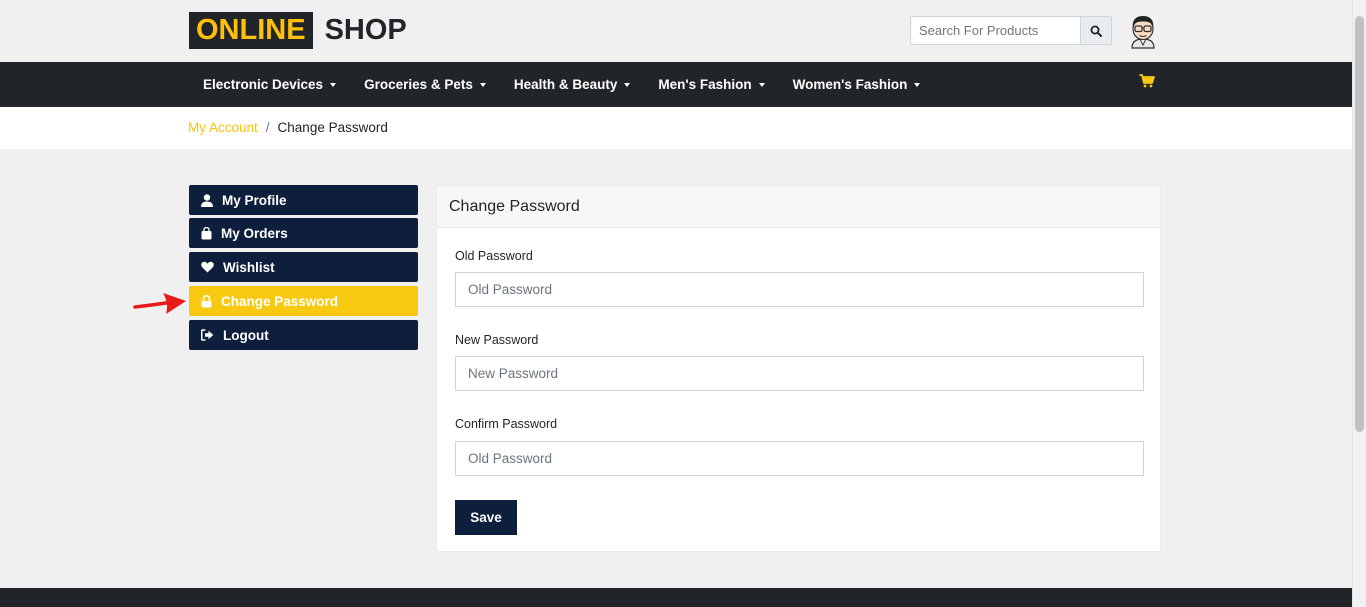 Image resolution: width=1366 pixels, height=607 pixels. I want to click on search-icon, so click(1096, 31).